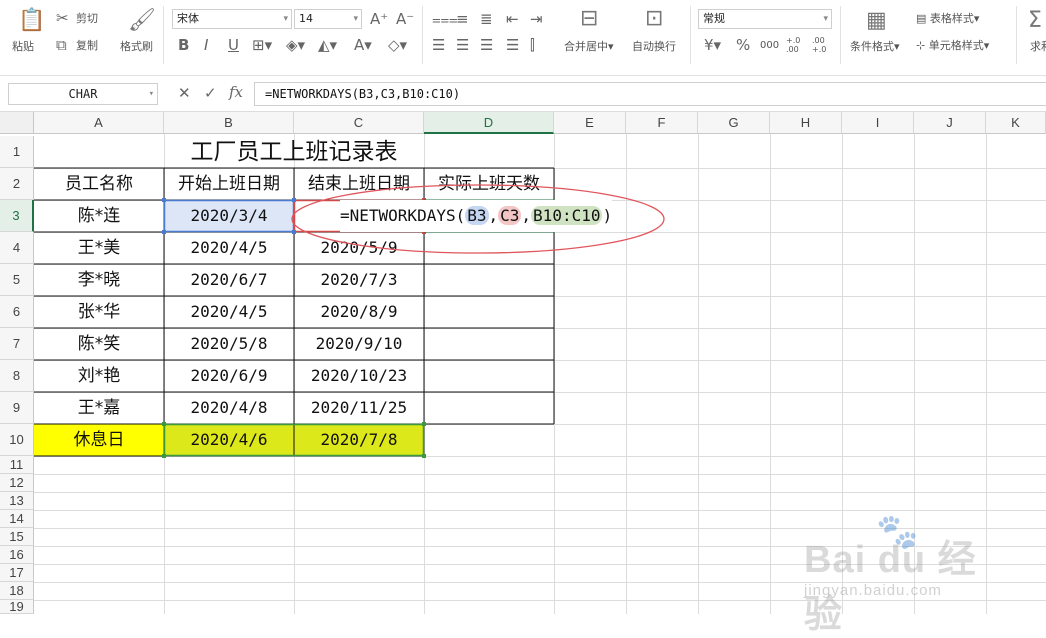 The width and height of the screenshot is (1046, 638). What do you see at coordinates (359, 248) in the screenshot?
I see `cell-c4: 2020/5/9` at bounding box center [359, 248].